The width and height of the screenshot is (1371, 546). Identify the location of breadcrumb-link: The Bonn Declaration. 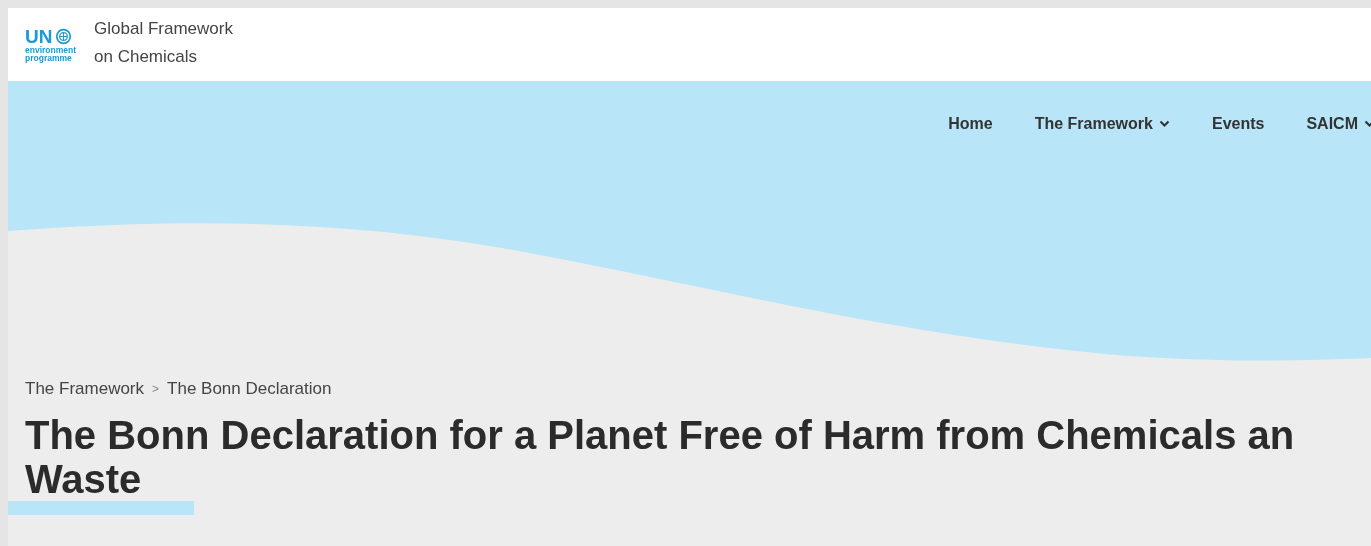
(249, 389).